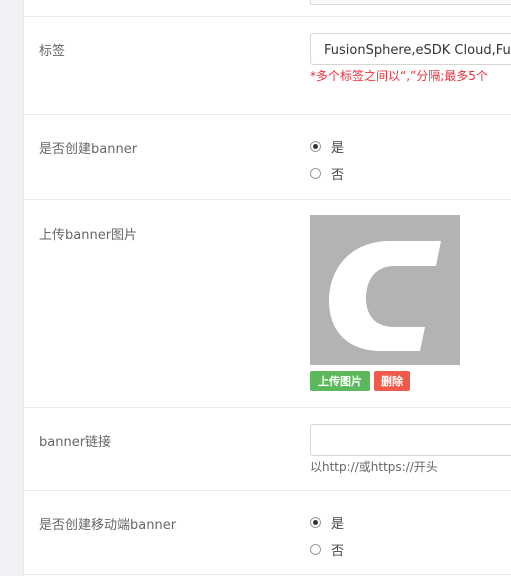 Image resolution: width=511 pixels, height=576 pixels. What do you see at coordinates (410, 440) in the screenshot?
I see `banner-link-input` at bounding box center [410, 440].